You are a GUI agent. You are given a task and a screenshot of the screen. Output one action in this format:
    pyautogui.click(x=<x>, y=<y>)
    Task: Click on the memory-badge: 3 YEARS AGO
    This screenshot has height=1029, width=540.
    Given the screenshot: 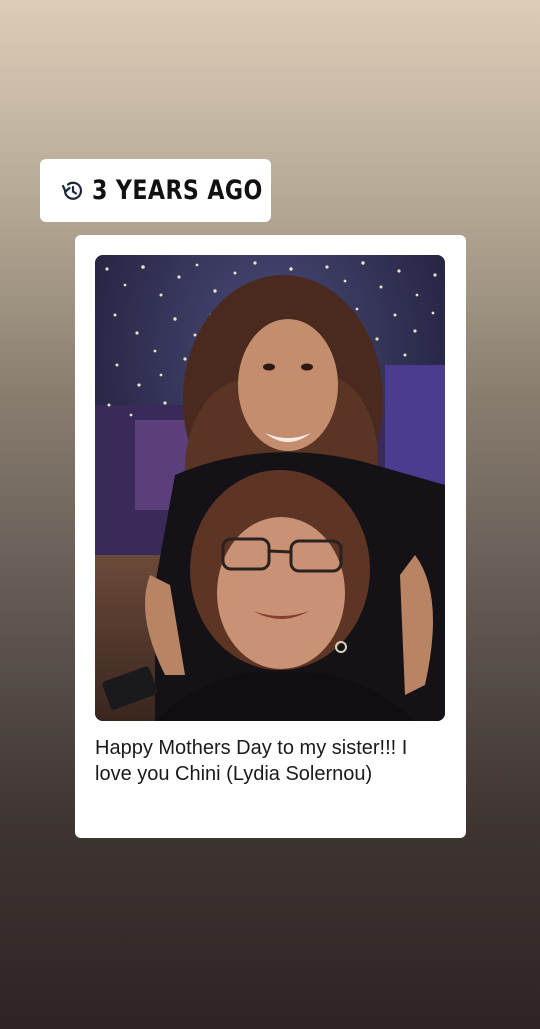 What is the action you would take?
    pyautogui.click(x=155, y=190)
    